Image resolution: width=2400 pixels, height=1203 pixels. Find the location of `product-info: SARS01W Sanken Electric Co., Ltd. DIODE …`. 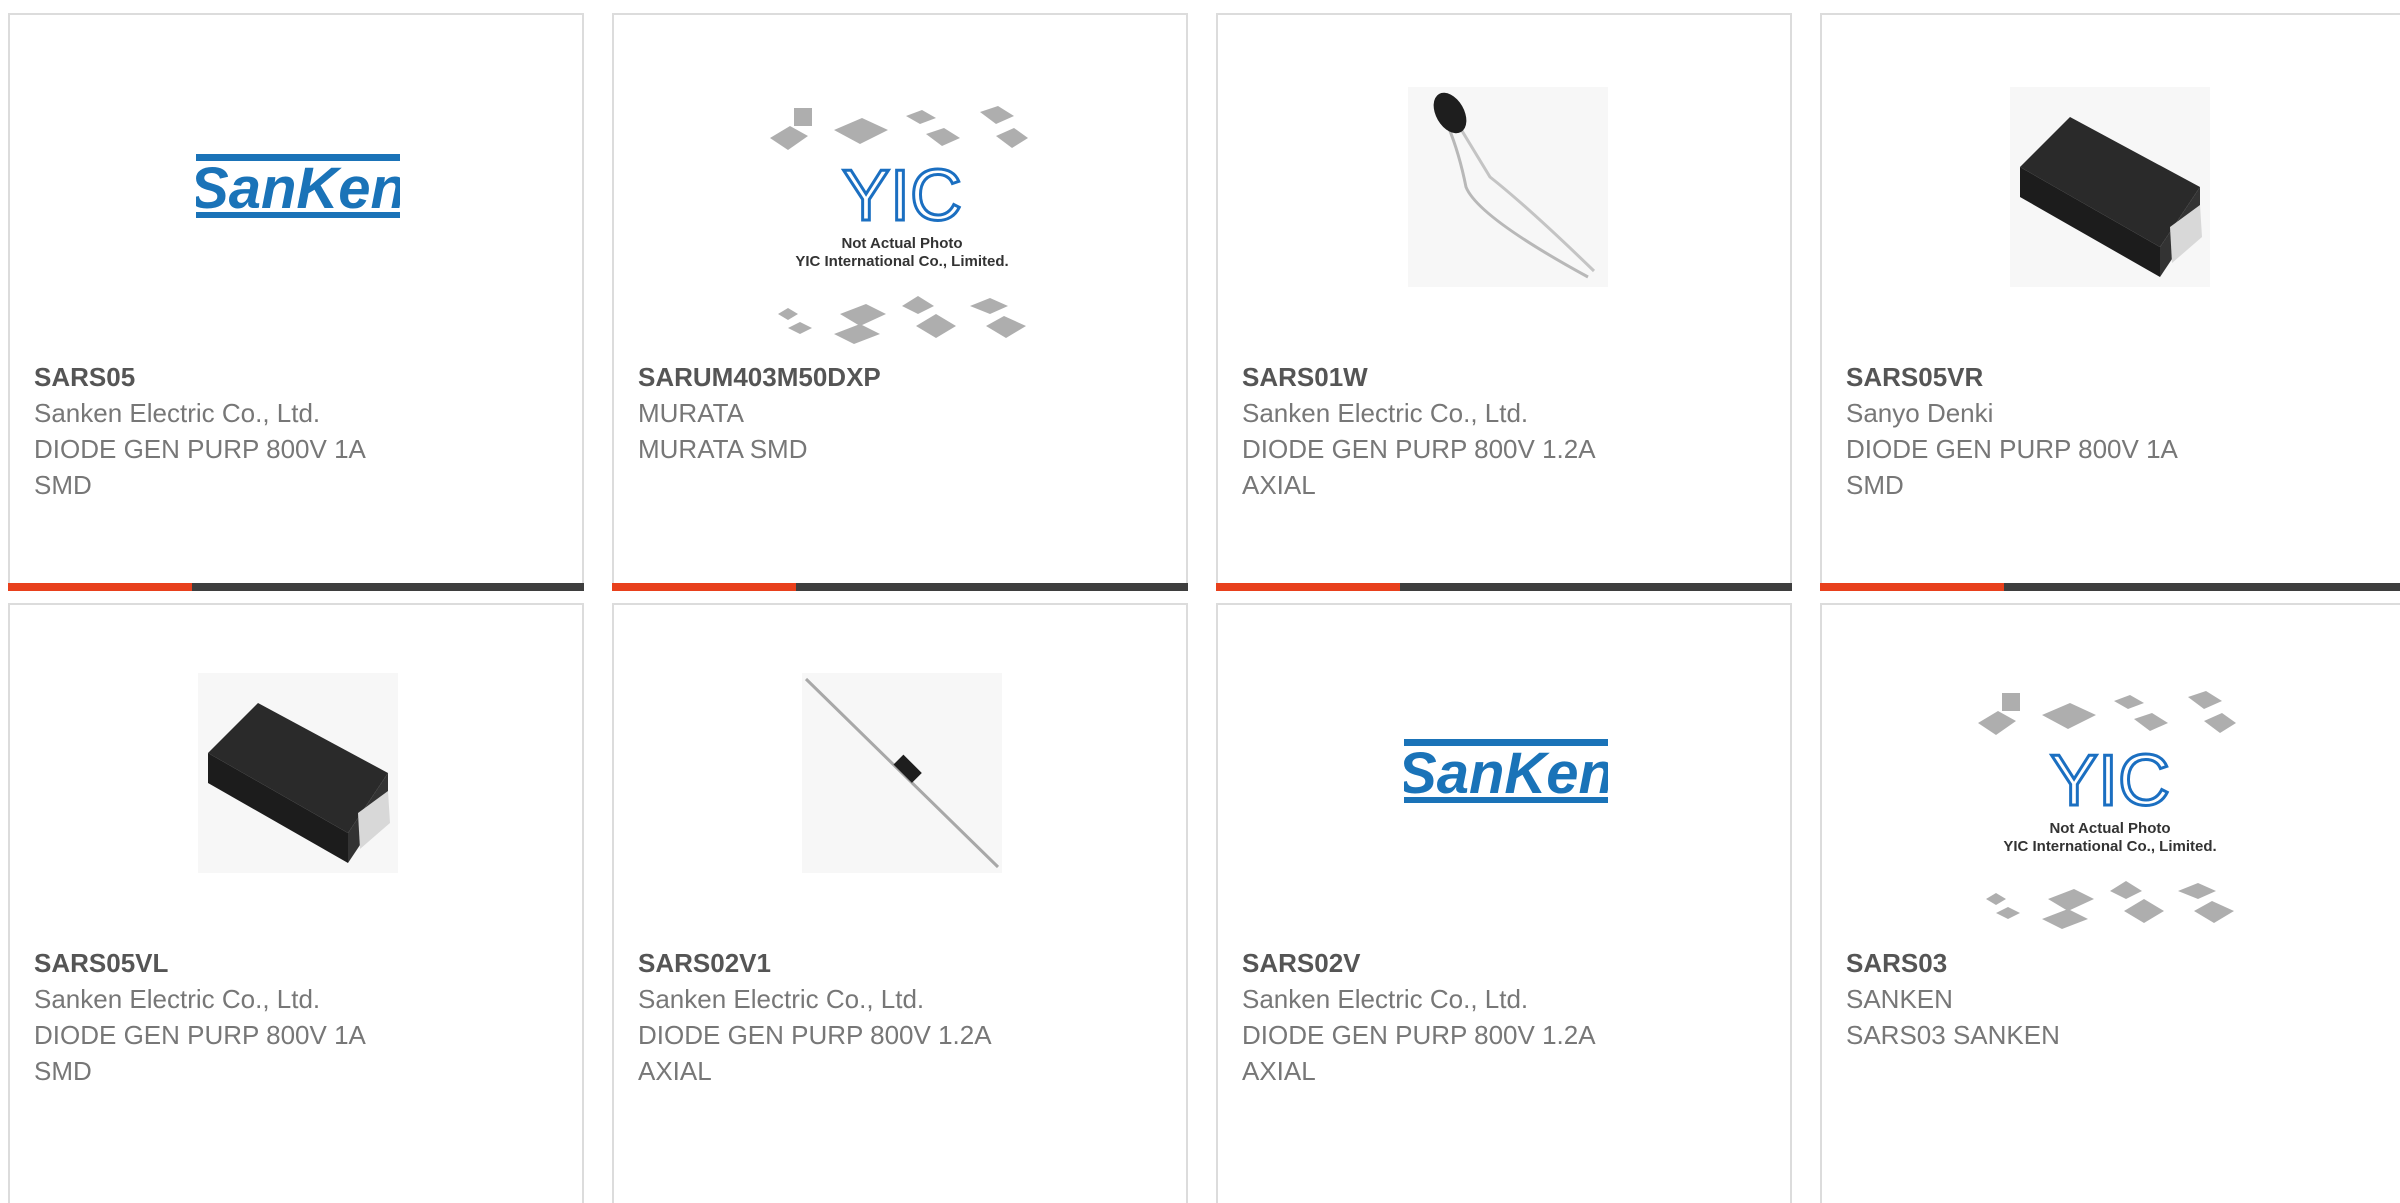

product-info: SARS01W Sanken Electric Co., Ltd. DIODE … is located at coordinates (1506, 431).